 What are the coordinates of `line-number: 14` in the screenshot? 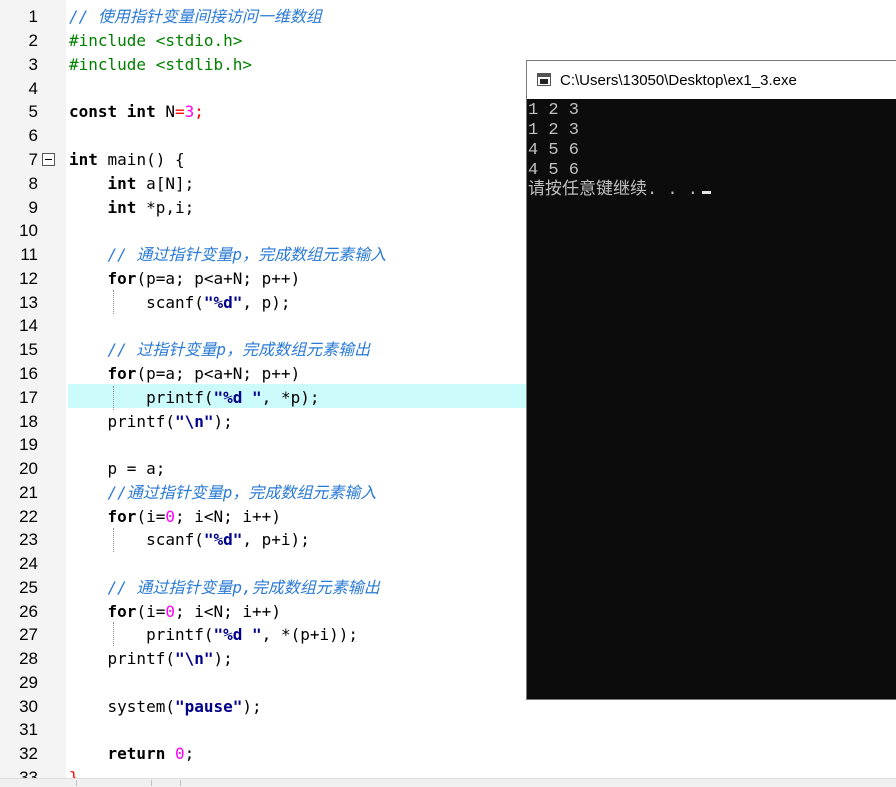 It's located at (28, 325).